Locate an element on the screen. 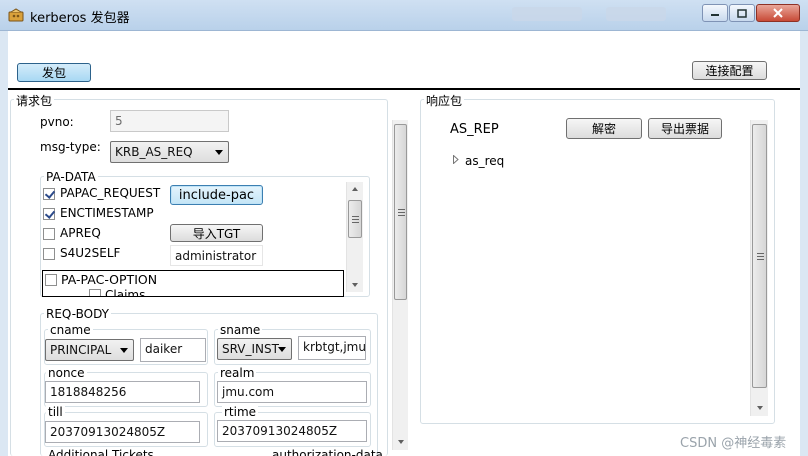 The image size is (808, 456). connection-config-button: 连接配置 is located at coordinates (729, 70).